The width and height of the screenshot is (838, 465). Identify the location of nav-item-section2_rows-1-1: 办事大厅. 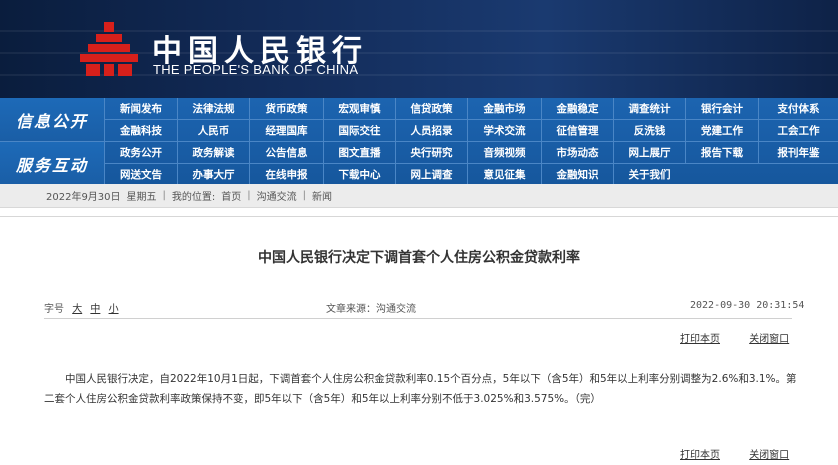
(213, 174).